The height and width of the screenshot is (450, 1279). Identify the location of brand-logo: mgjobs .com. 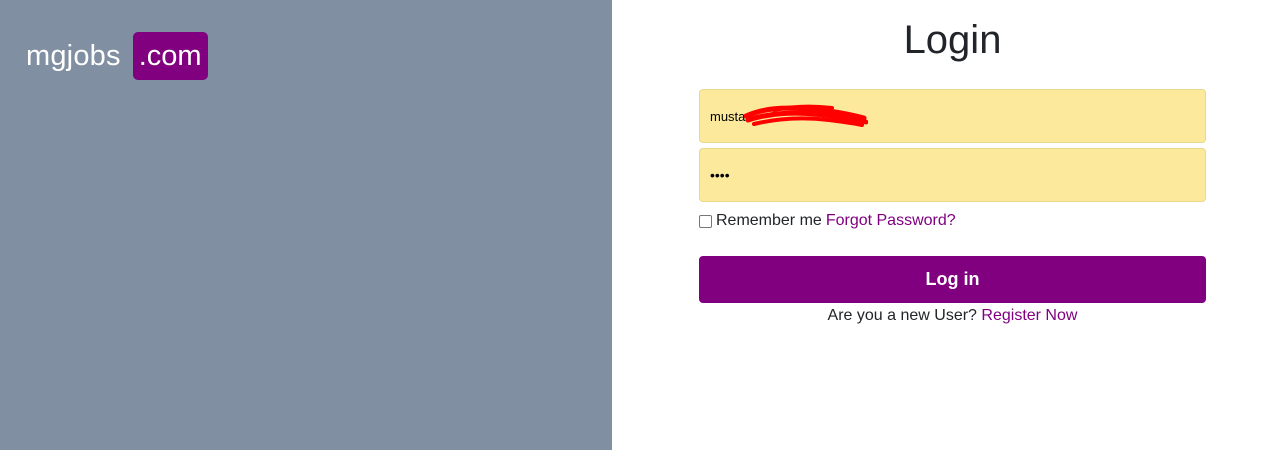
(117, 56).